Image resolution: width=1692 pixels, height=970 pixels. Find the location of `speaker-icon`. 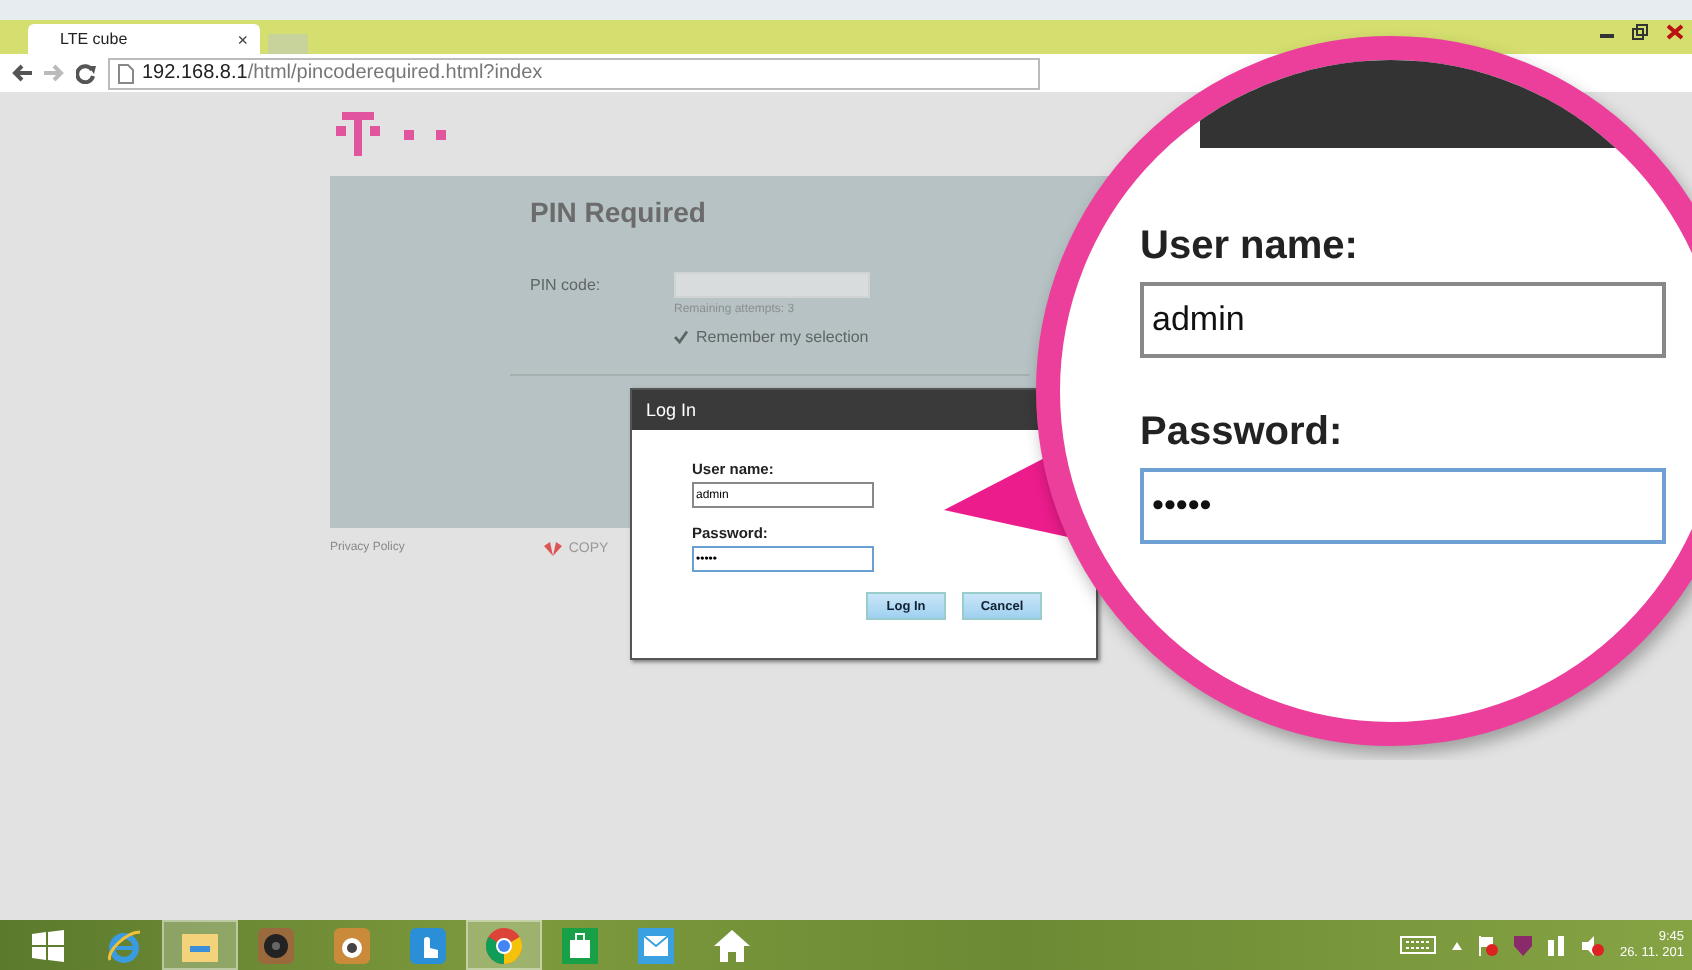

speaker-icon is located at coordinates (276, 945).